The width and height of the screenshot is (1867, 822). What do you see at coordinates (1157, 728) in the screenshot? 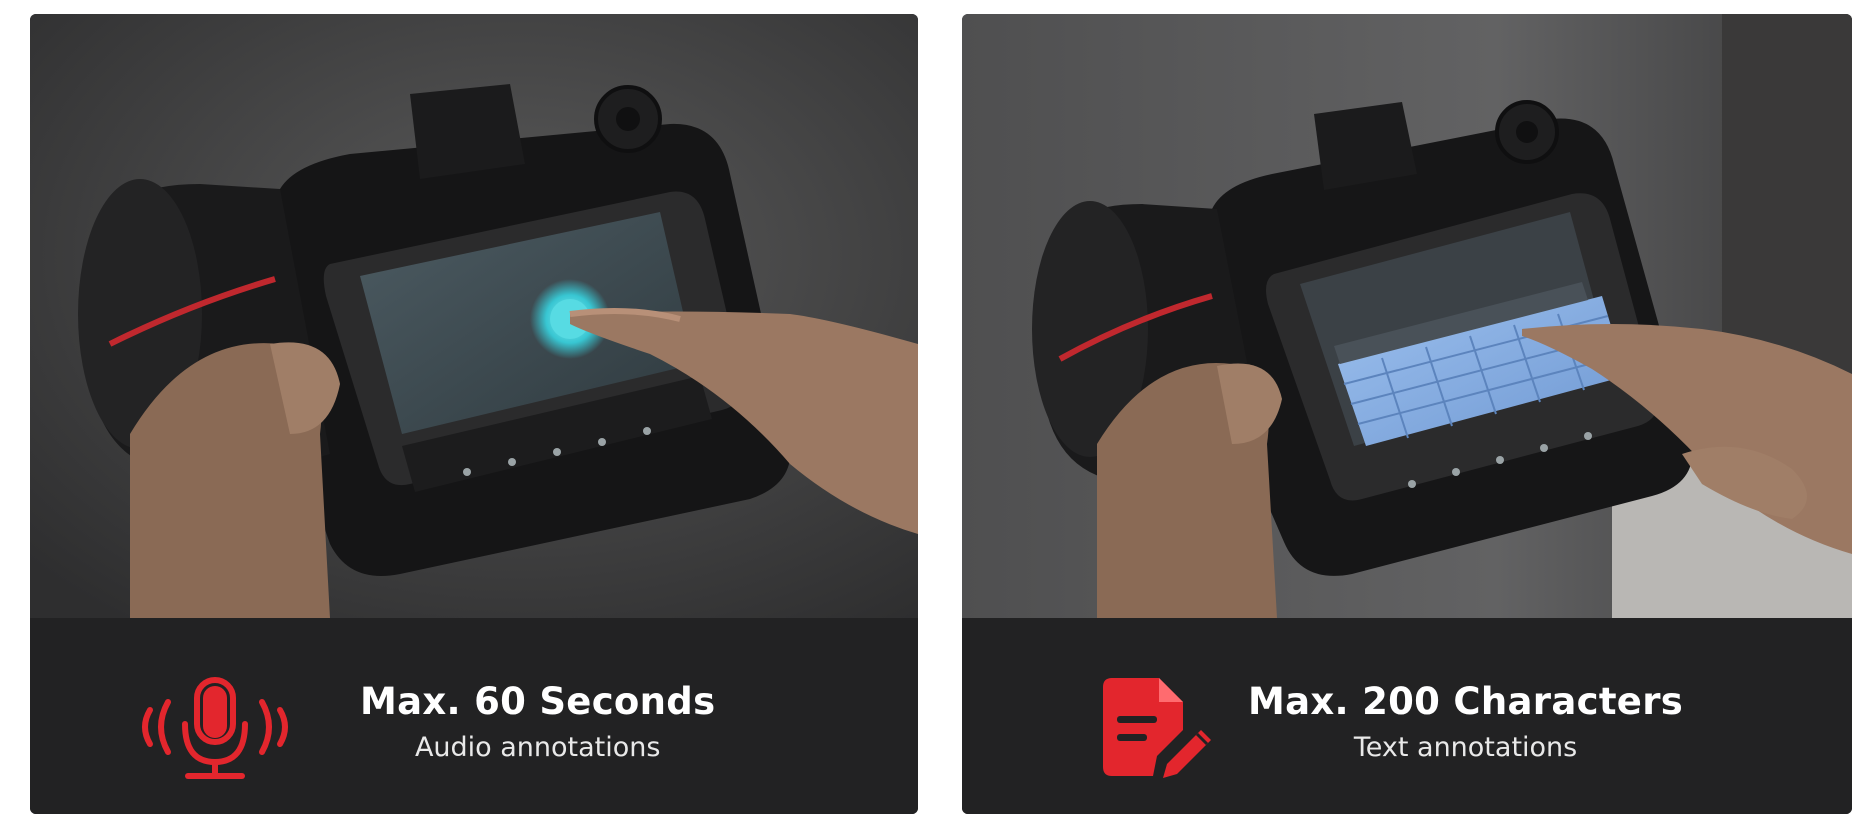
I see `document-pen-icon` at bounding box center [1157, 728].